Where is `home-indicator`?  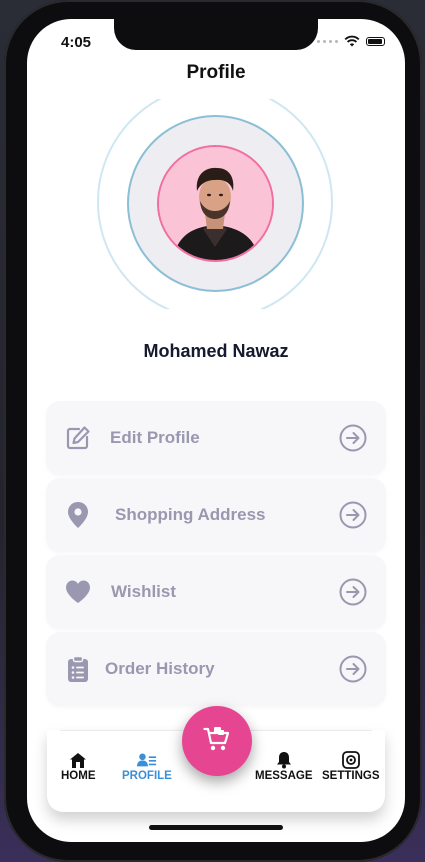
home-indicator is located at coordinates (216, 827).